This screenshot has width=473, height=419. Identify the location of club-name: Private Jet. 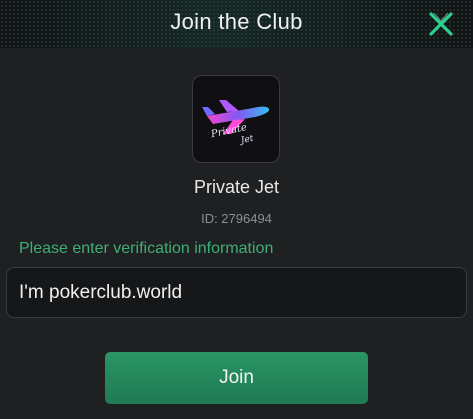
(236, 187).